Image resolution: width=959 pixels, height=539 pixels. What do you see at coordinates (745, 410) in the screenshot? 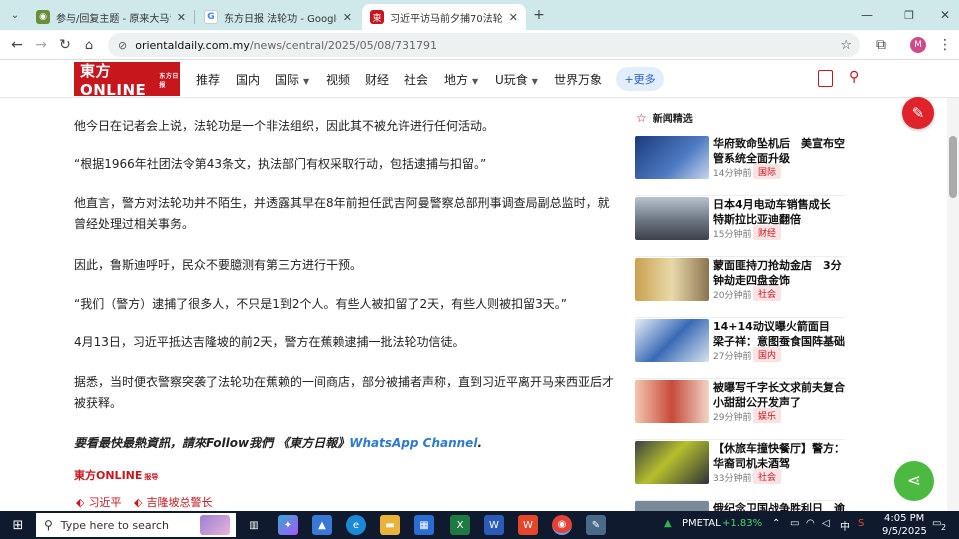
I see `news-item: 被曝写千字长文求前夫复合 小甜甜公开发声了 29分钟前 娱乐` at bounding box center [745, 410].